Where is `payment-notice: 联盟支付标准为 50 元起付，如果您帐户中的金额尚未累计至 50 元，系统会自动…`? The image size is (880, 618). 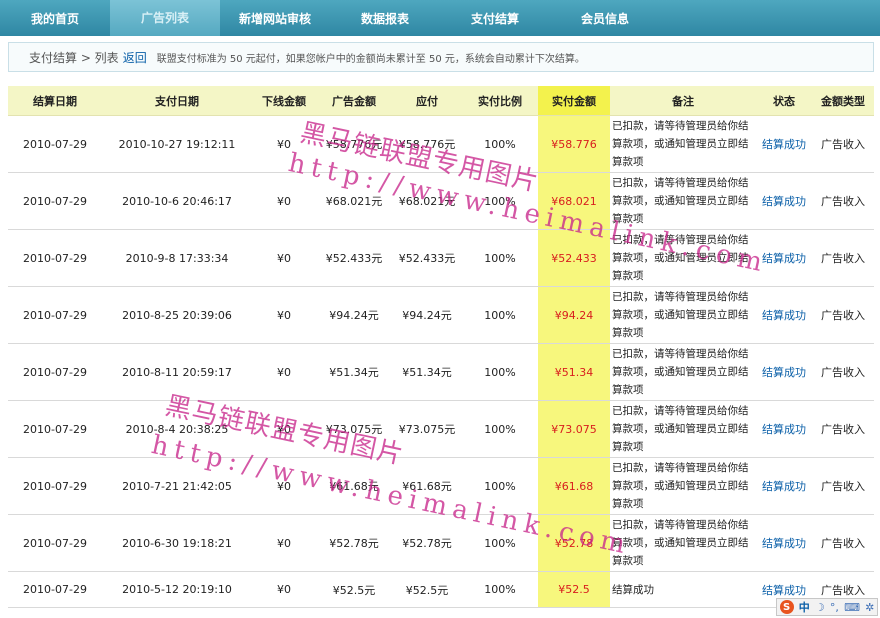 payment-notice: 联盟支付标准为 50 元起付，如果您帐户中的金额尚未累计至 50 元，系统会自动… is located at coordinates (370, 59).